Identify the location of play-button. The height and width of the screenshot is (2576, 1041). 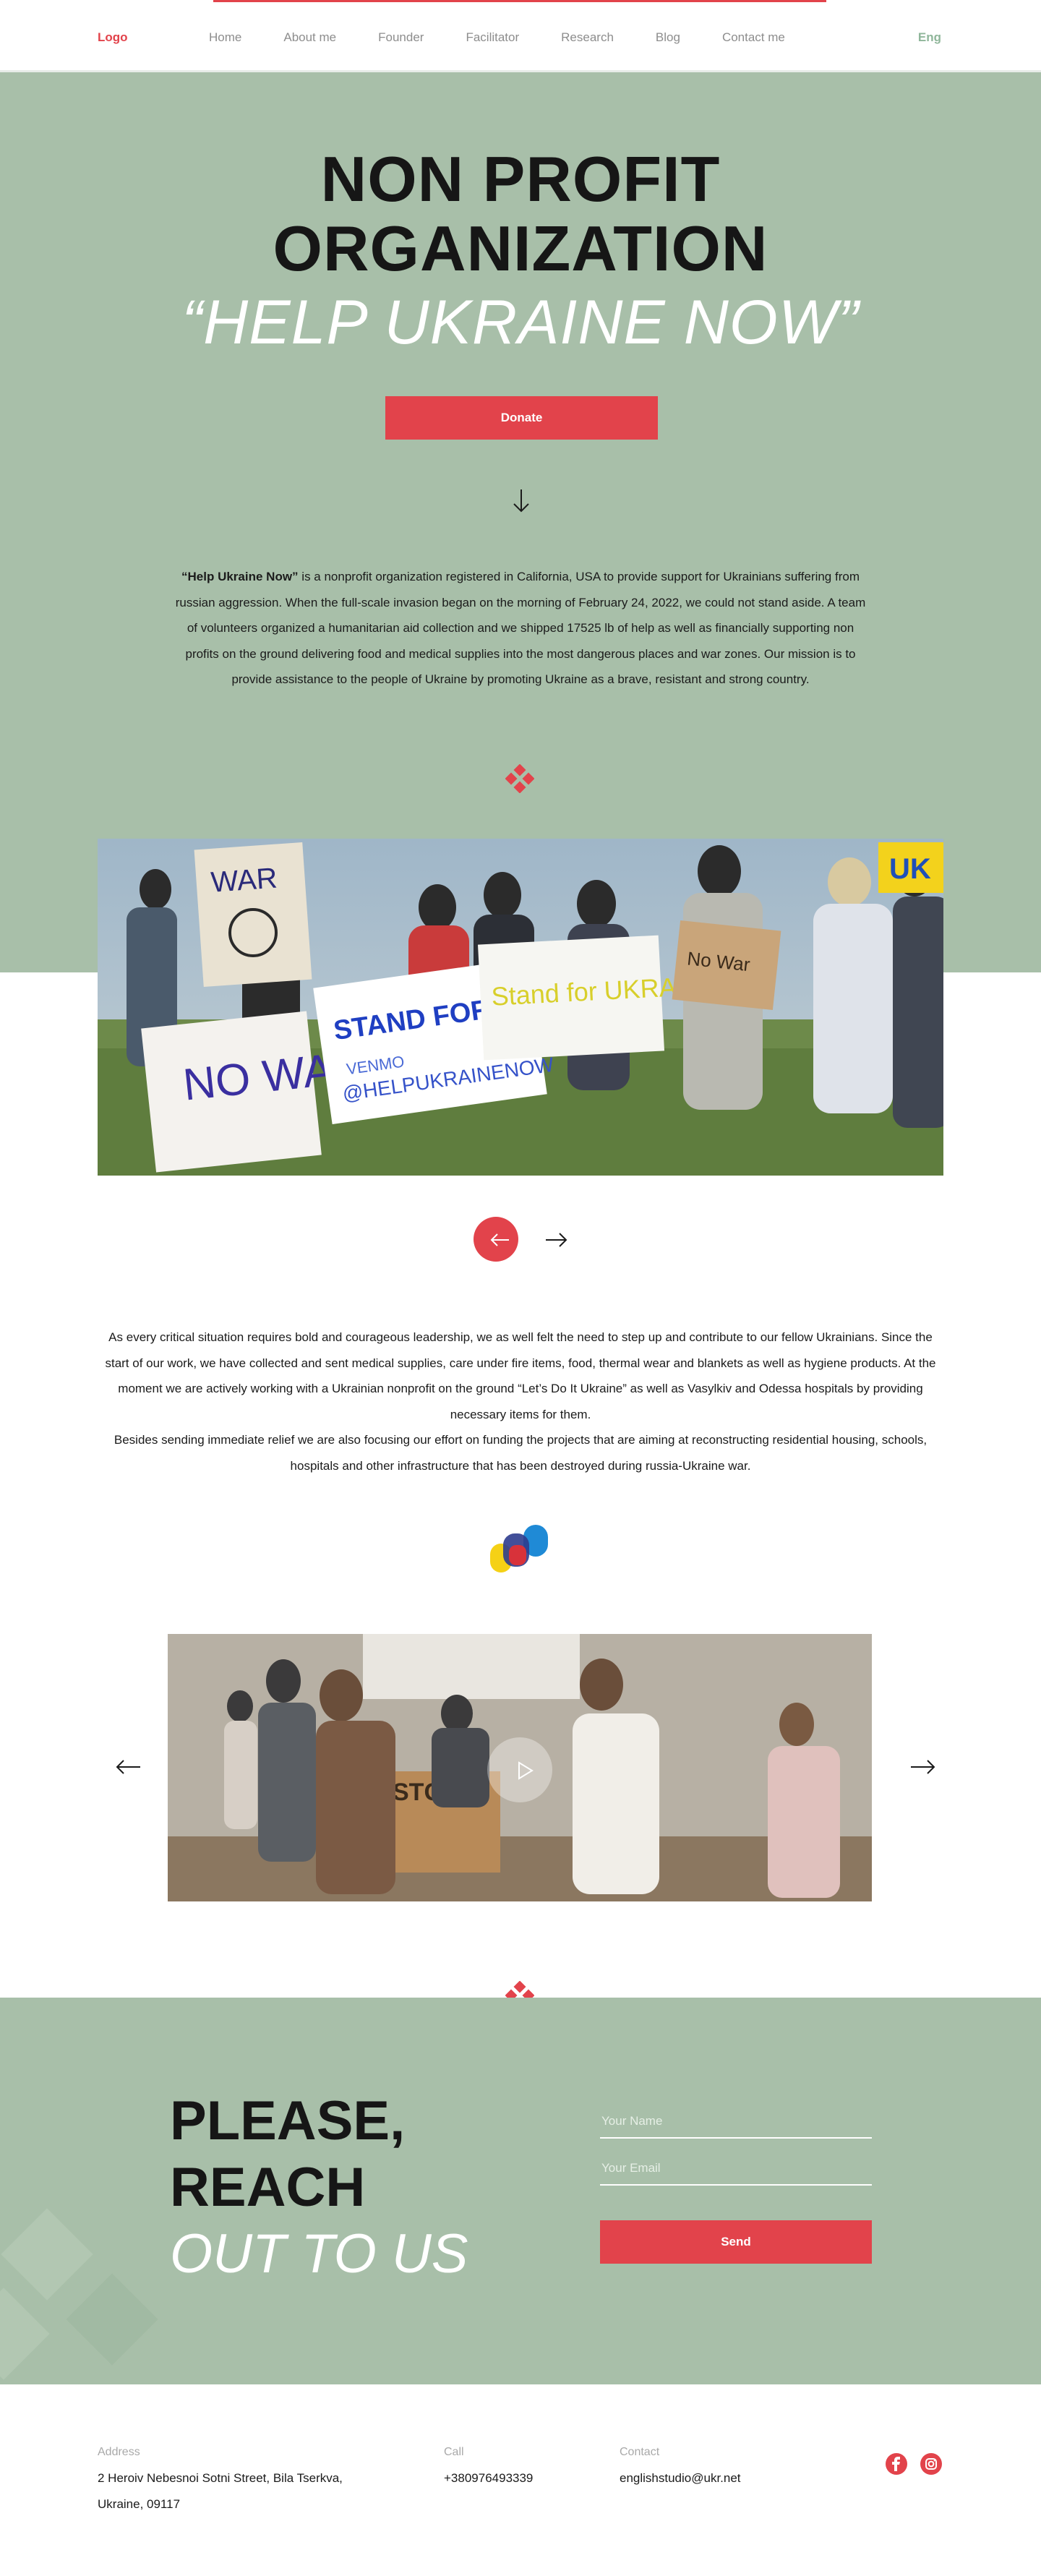
(519, 1770).